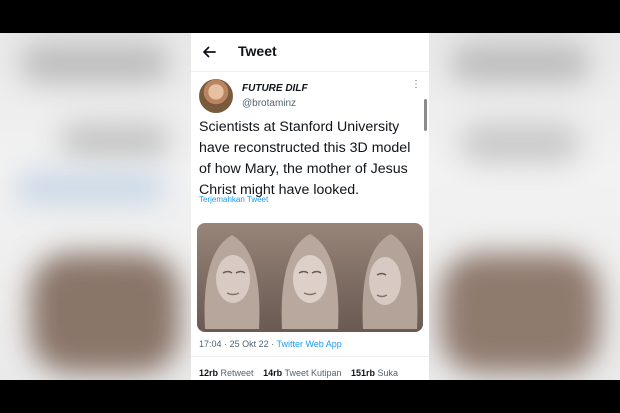 Image resolution: width=620 pixels, height=413 pixels. Describe the element at coordinates (233, 199) in the screenshot. I see `translate-link: Terjemahkan Tweet` at that location.